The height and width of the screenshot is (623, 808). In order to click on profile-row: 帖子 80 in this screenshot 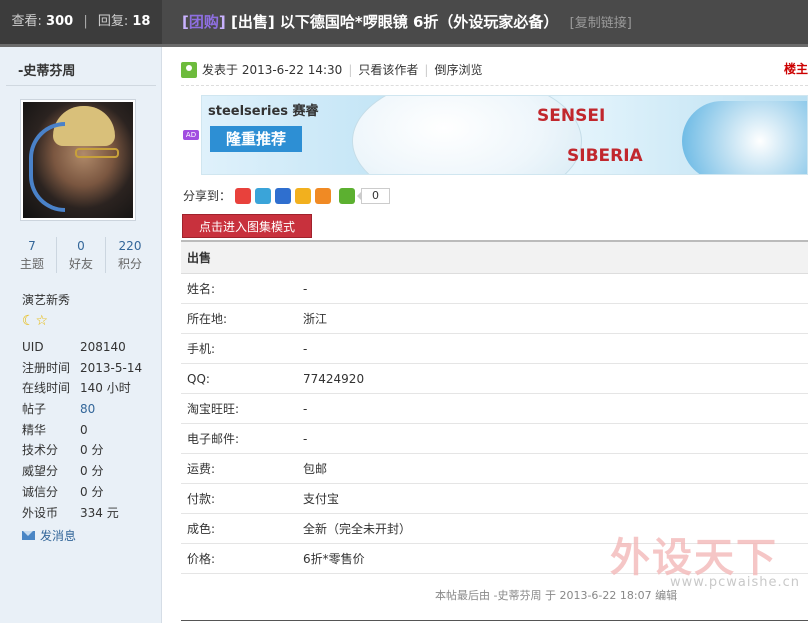, I will do `click(87, 409)`.